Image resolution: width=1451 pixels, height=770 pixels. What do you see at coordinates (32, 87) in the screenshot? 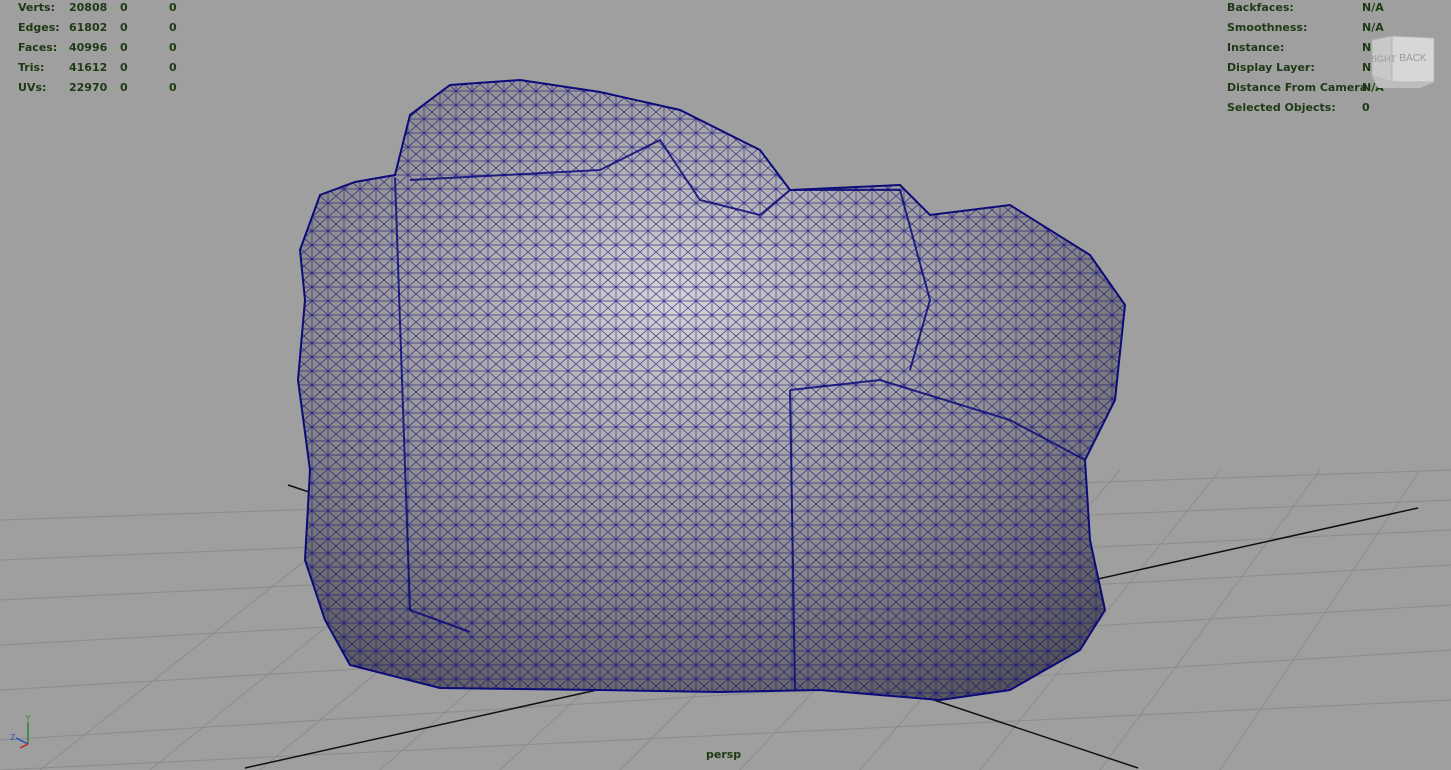
I see `stat-label: UVs:` at bounding box center [32, 87].